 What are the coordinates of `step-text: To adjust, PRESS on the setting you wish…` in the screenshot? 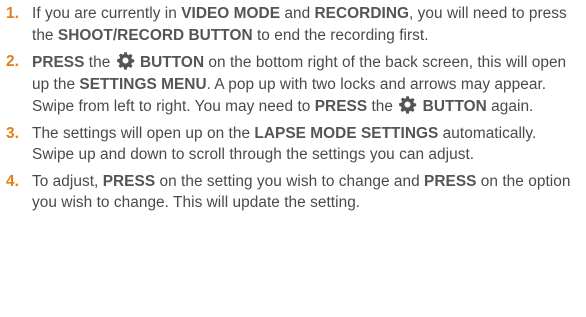 It's located at (301, 192).